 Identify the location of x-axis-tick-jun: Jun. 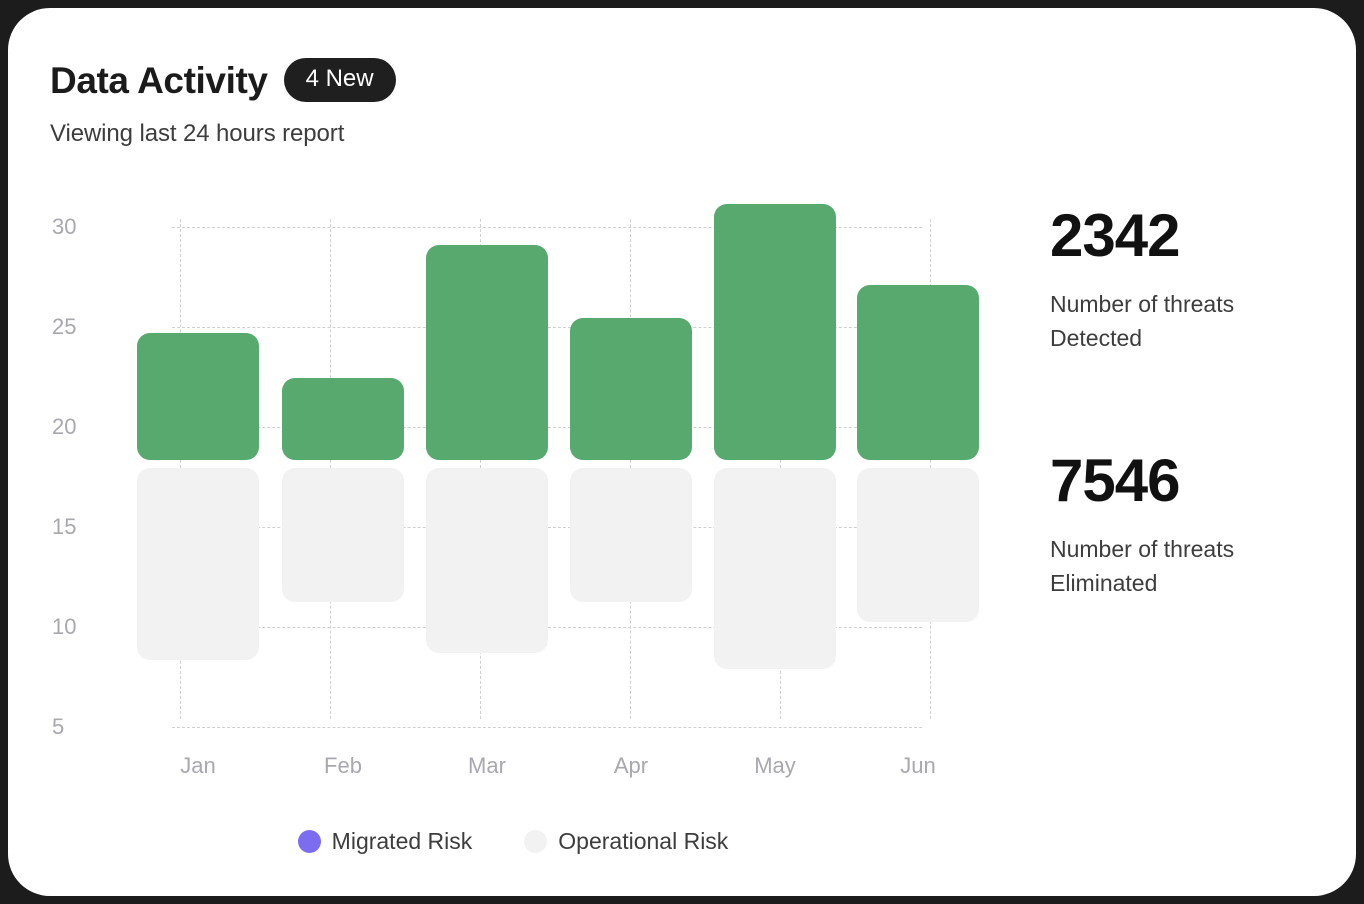
(918, 765).